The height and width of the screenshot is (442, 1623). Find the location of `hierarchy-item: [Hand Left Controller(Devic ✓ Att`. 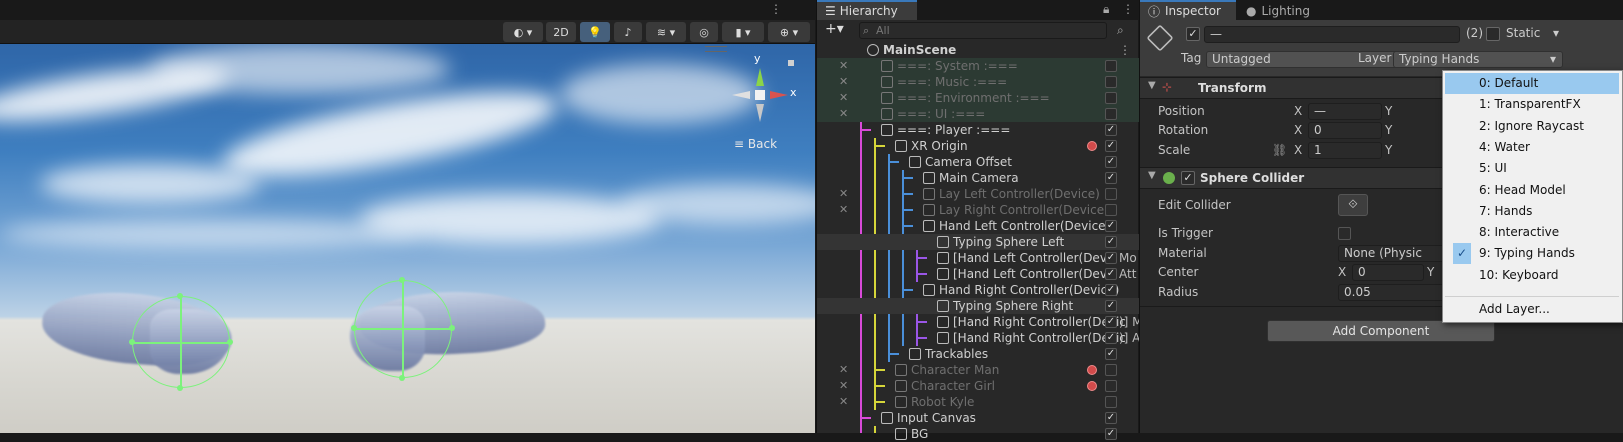

hierarchy-item: [Hand Left Controller(Devic ✓ Att is located at coordinates (978, 274).